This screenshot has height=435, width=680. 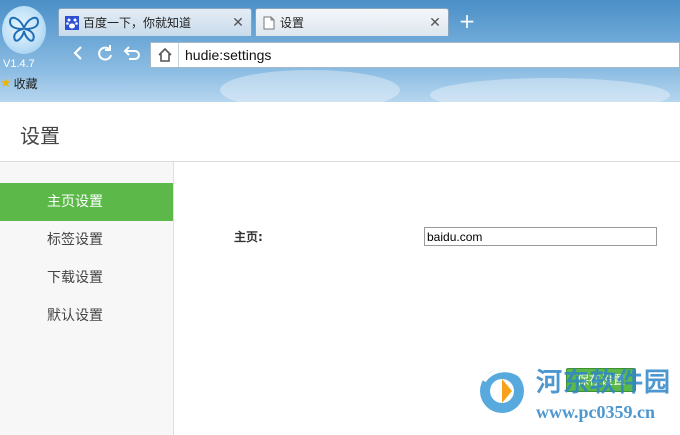 What do you see at coordinates (604, 383) in the screenshot?
I see `watermark-title: 河东软件园` at bounding box center [604, 383].